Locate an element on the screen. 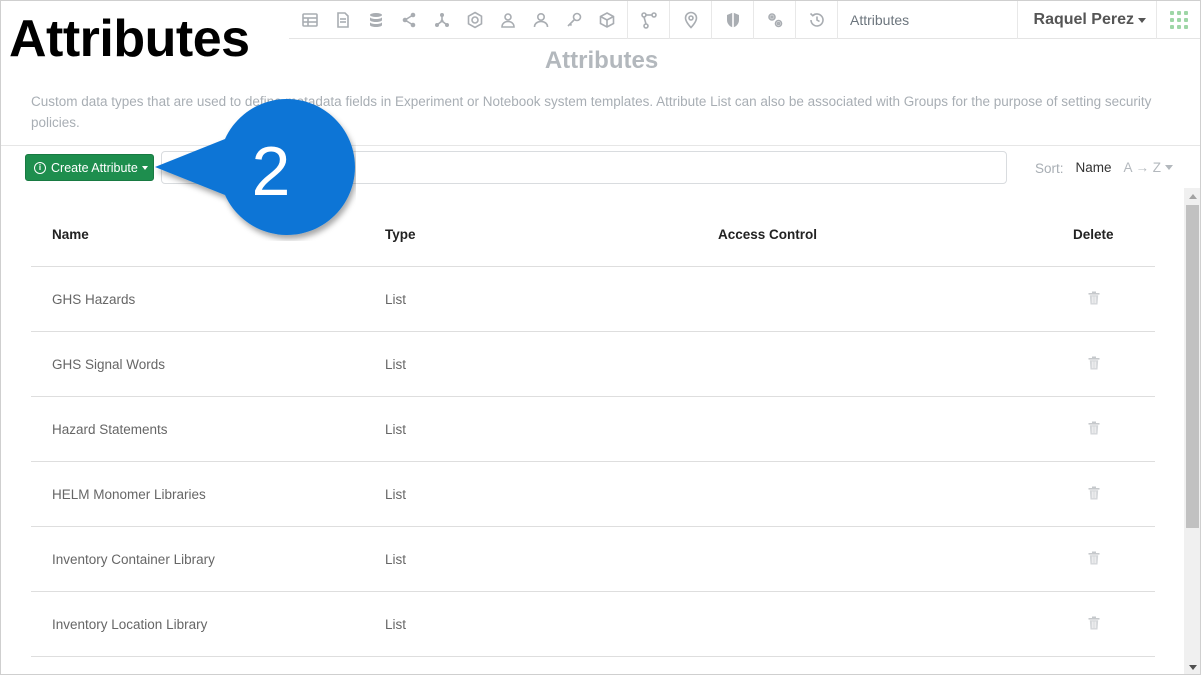 Image resolution: width=1201 pixels, height=675 pixels. create-attribute-button: i Create Attribute is located at coordinates (89, 167).